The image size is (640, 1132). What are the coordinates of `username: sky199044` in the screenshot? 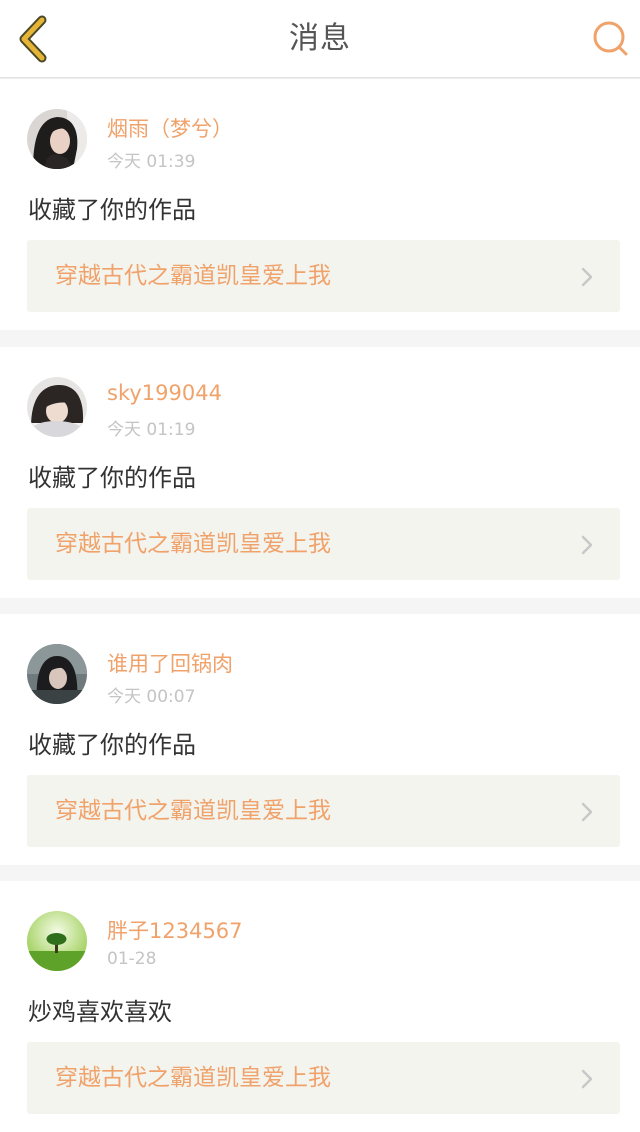 It's located at (164, 393).